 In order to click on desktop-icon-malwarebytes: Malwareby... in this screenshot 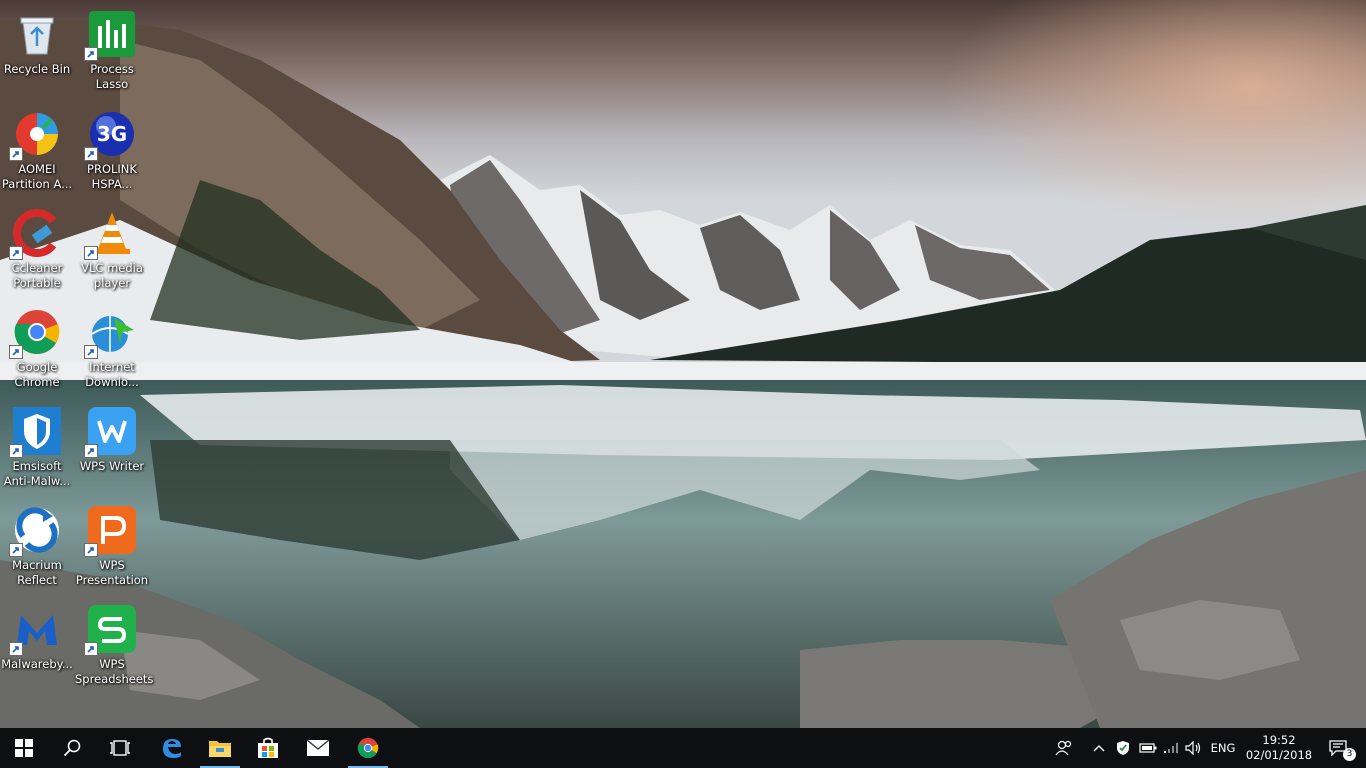, I will do `click(37, 644)`.